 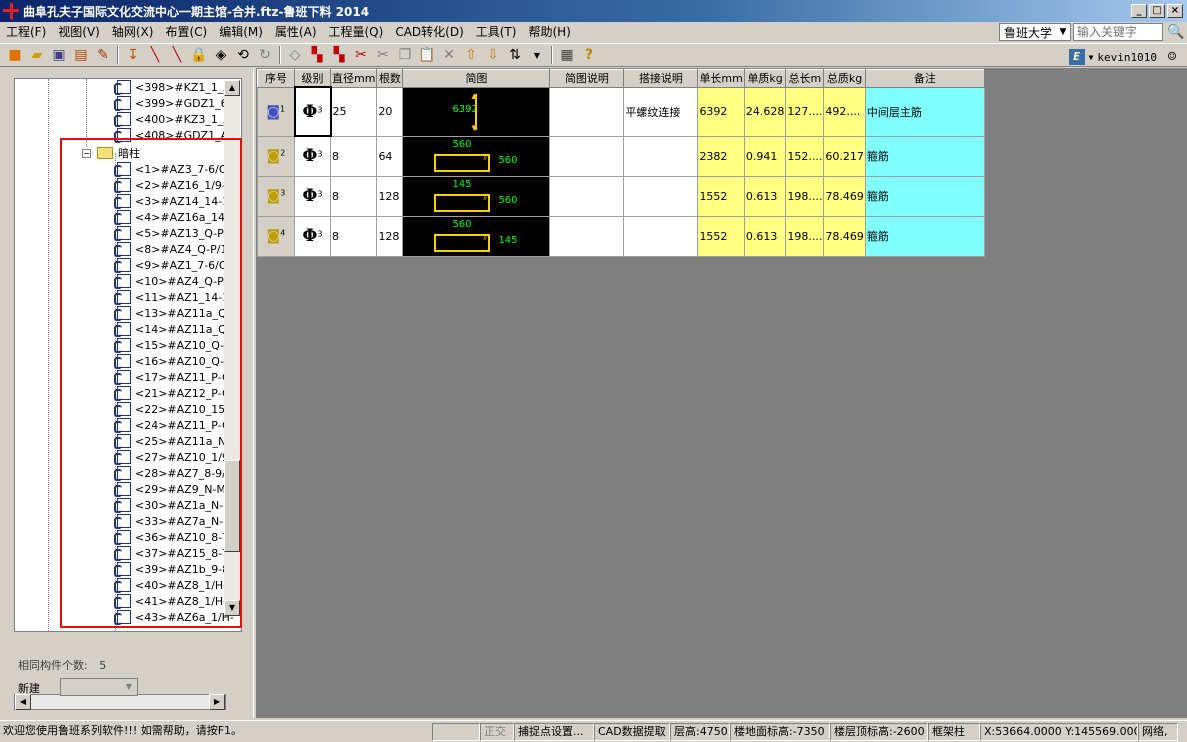 What do you see at coordinates (765, 78) in the screenshot?
I see `col-unit-mass-header: 单质kg` at bounding box center [765, 78].